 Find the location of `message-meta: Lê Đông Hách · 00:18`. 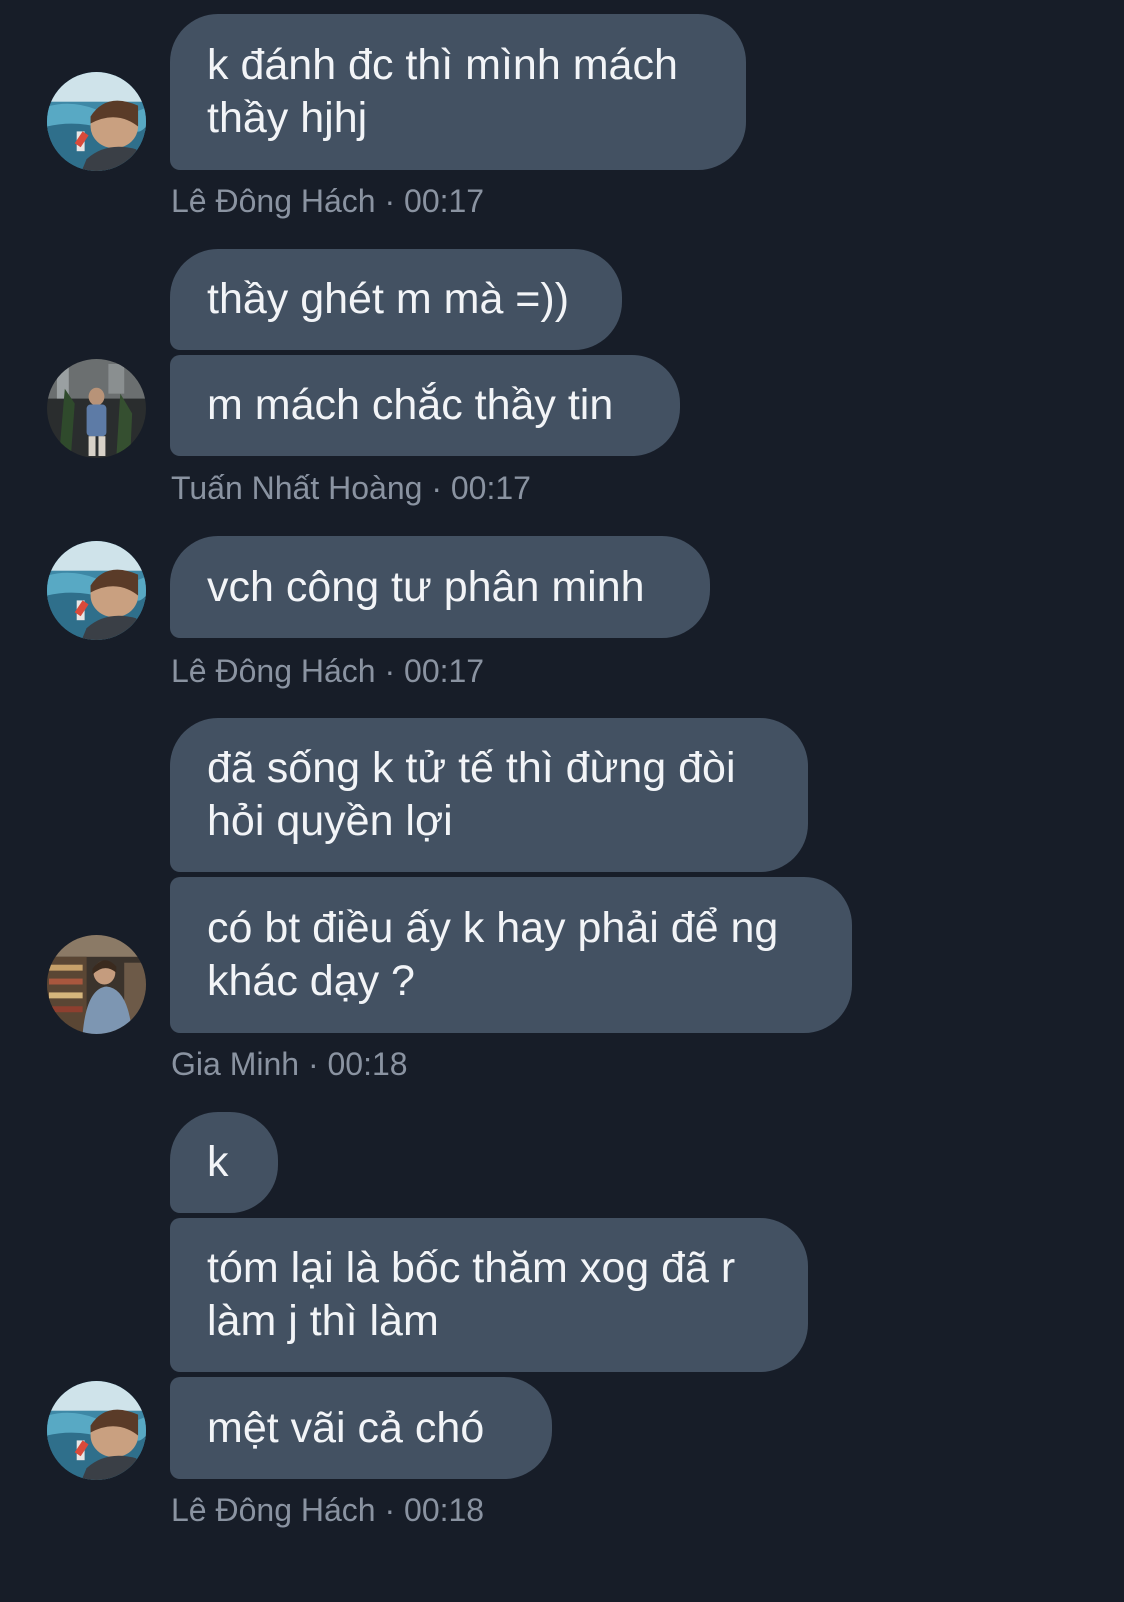

message-meta: Lê Đông Hách · 00:18 is located at coordinates (327, 1510).